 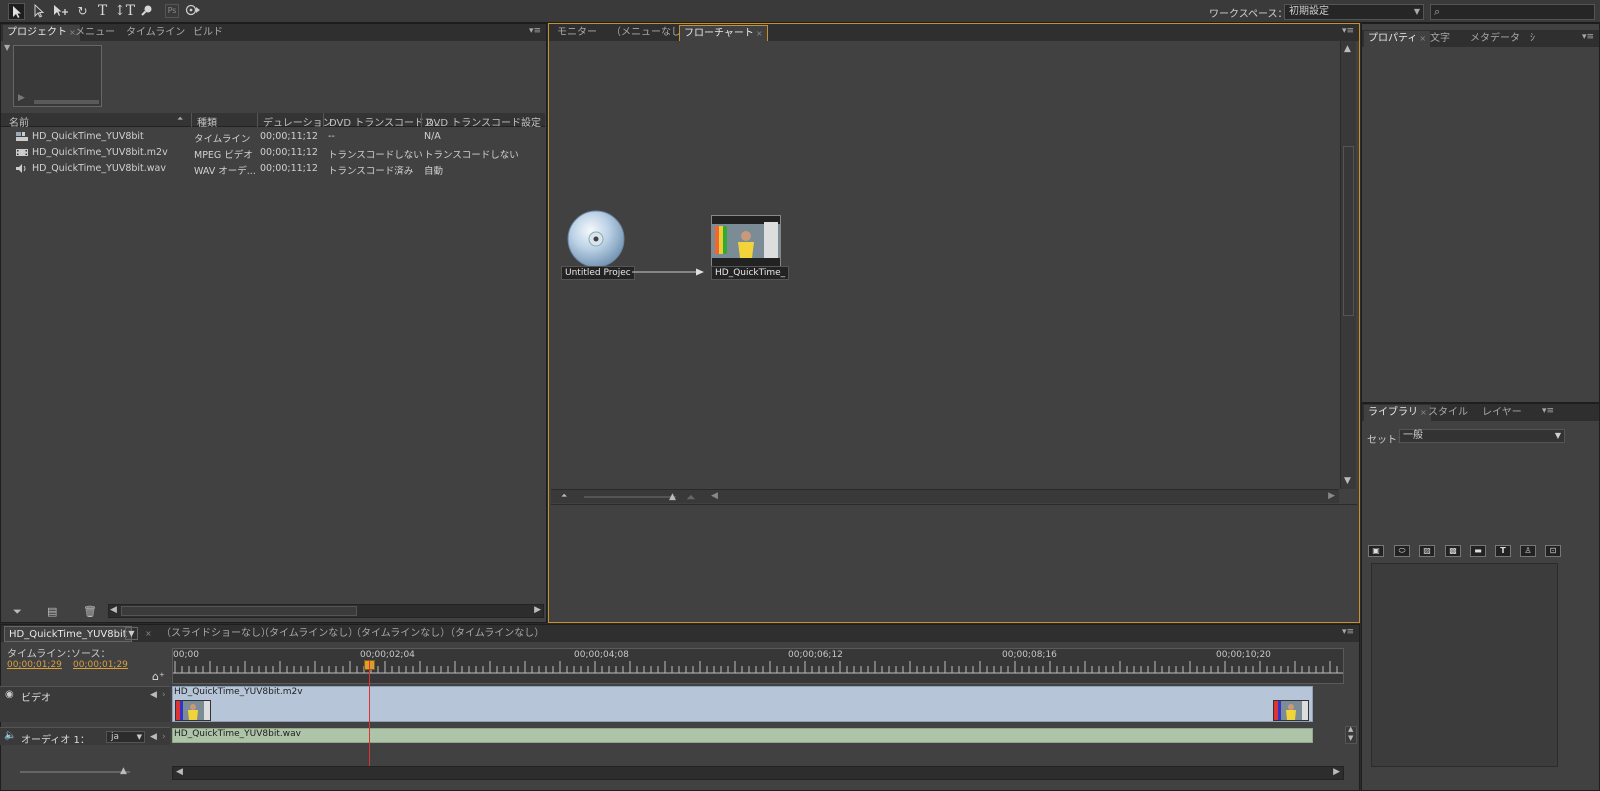 I want to click on tab-library: ライブラリ ×, so click(x=1397, y=413).